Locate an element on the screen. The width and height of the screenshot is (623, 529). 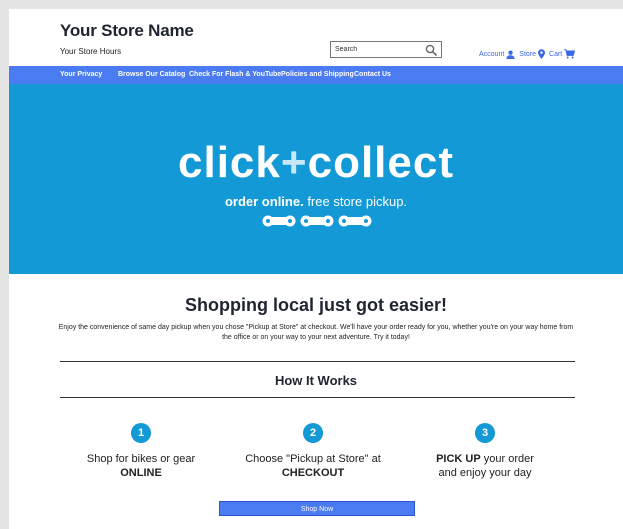
step-text: Choose "Pickup at Store" at CHECKOUT is located at coordinates (313, 466).